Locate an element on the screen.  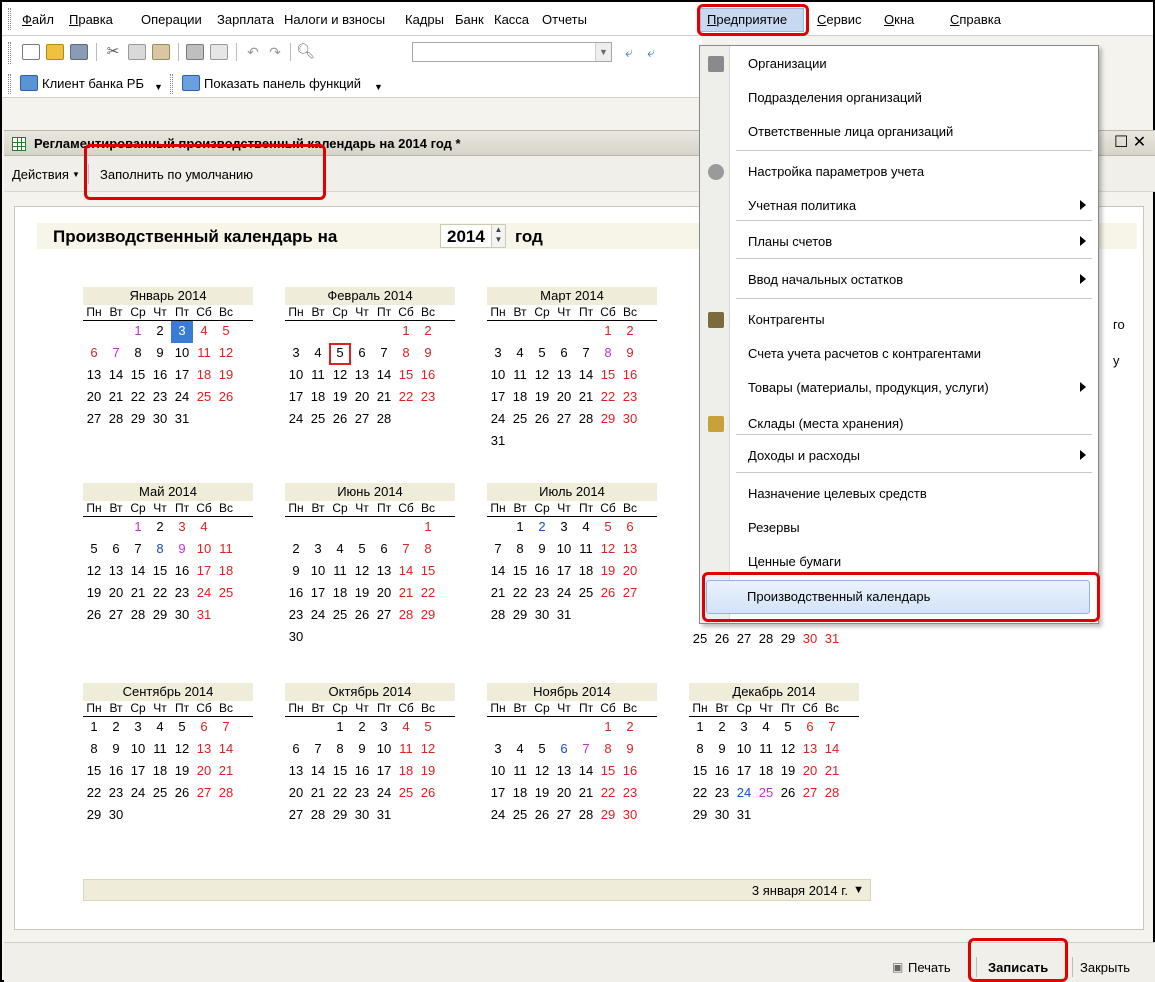
close-button: Закрыть is located at coordinates (1105, 967).